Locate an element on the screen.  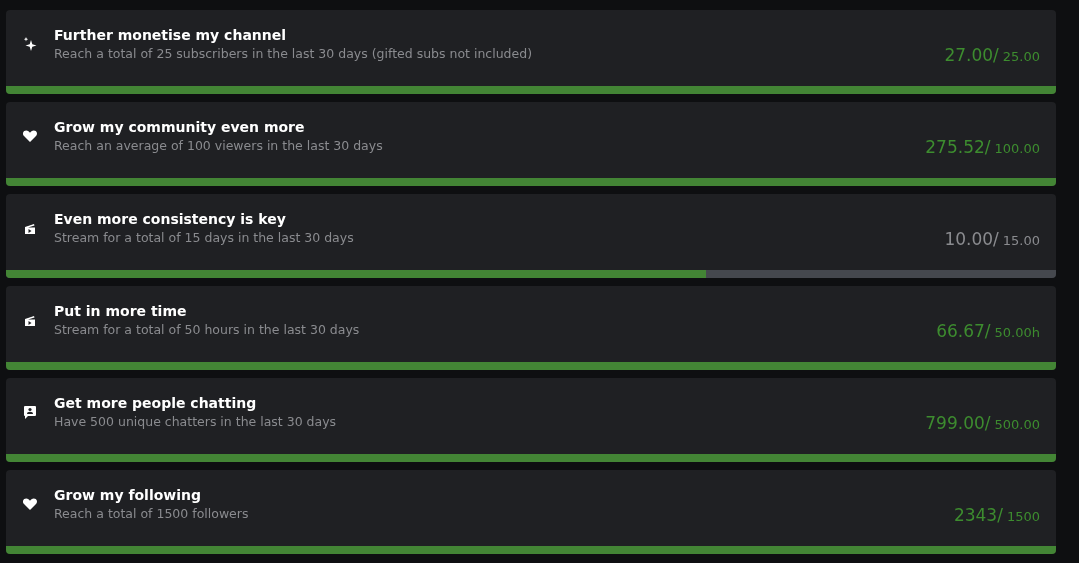
target-value: 25.00 is located at coordinates (1021, 56).